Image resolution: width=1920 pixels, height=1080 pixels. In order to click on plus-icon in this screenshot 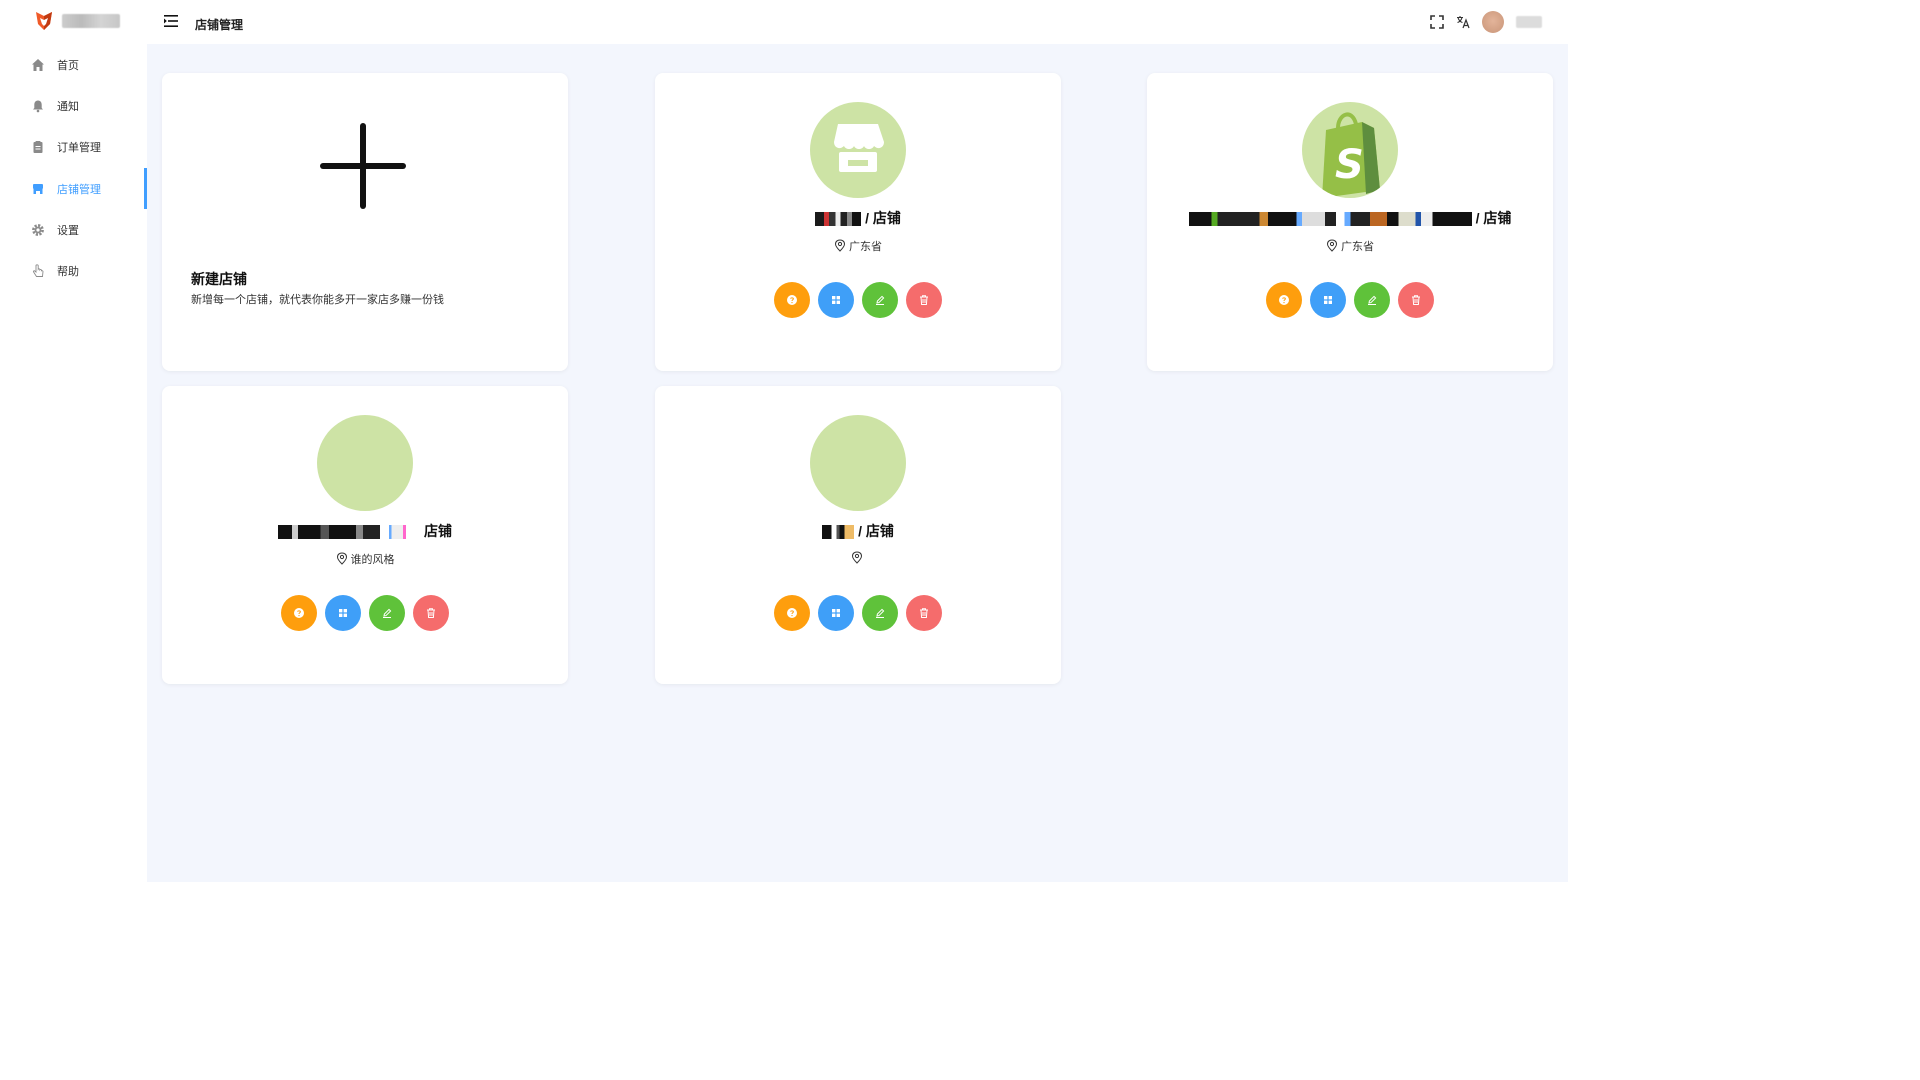, I will do `click(363, 166)`.